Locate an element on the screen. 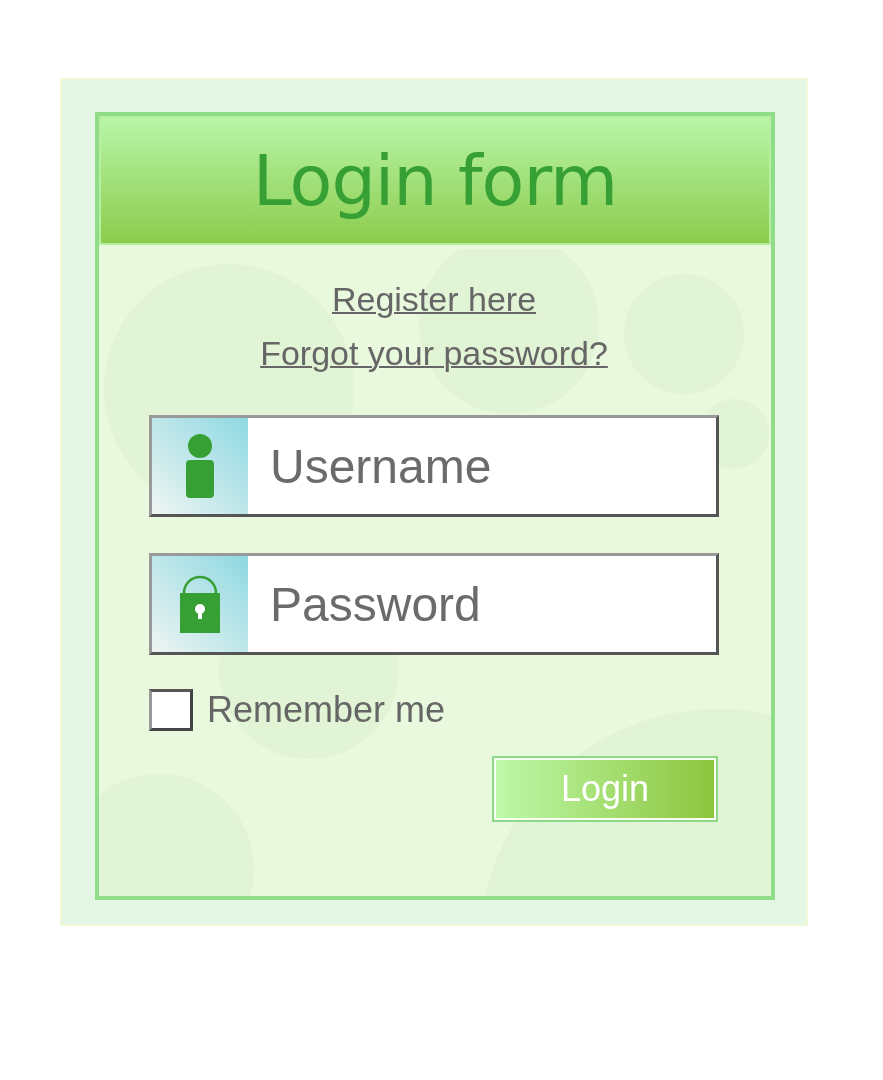  username-field: Username is located at coordinates (434, 466).